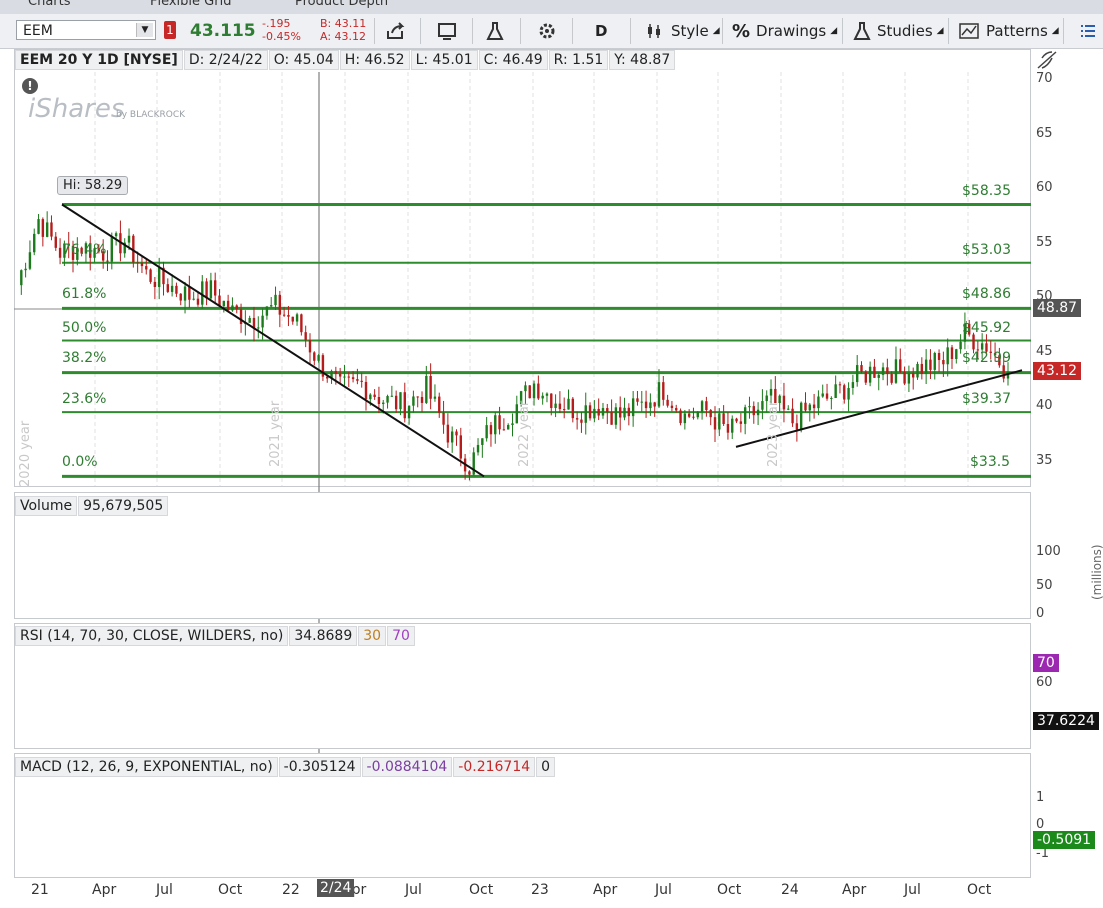 Image resolution: width=1103 pixels, height=908 pixels. Describe the element at coordinates (494, 767) in the screenshot. I see `macd-diff: -0.216714` at that location.